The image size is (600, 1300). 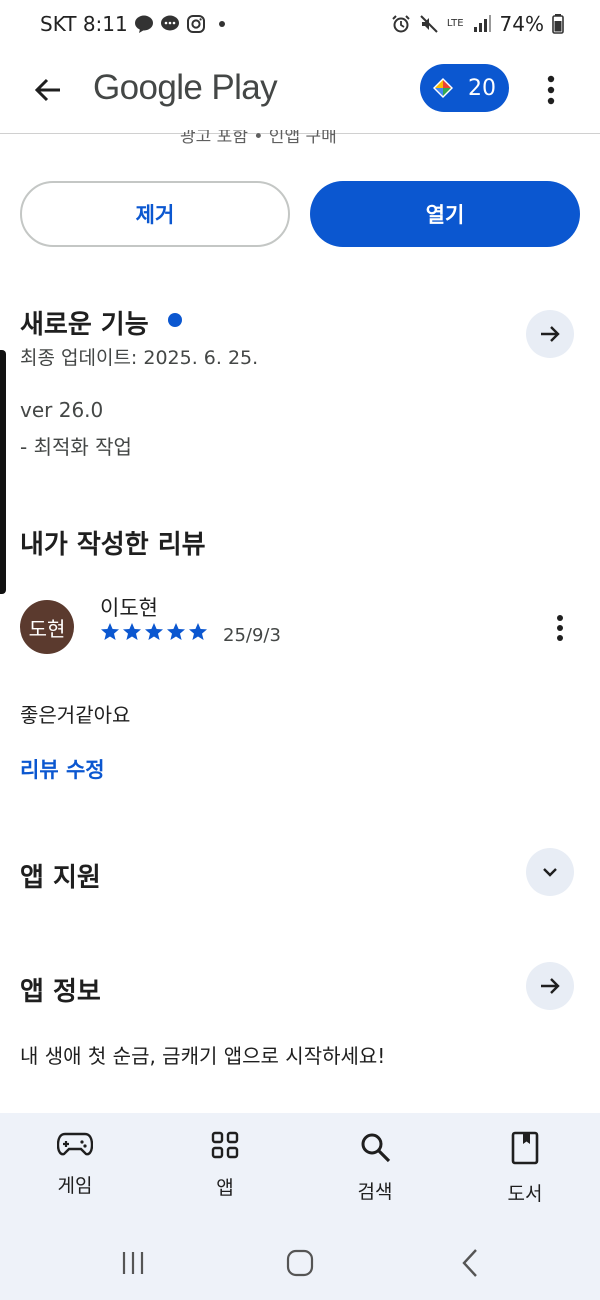 What do you see at coordinates (76, 447) in the screenshot?
I see `update-note: - 최적화 작업` at bounding box center [76, 447].